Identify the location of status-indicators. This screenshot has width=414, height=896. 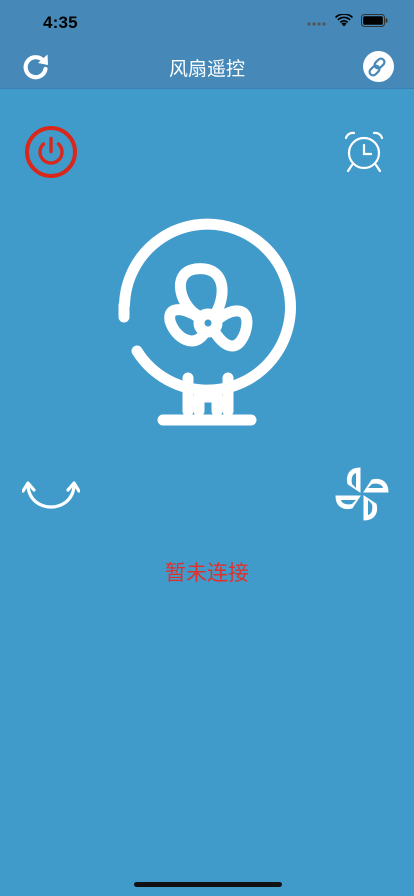
(347, 20).